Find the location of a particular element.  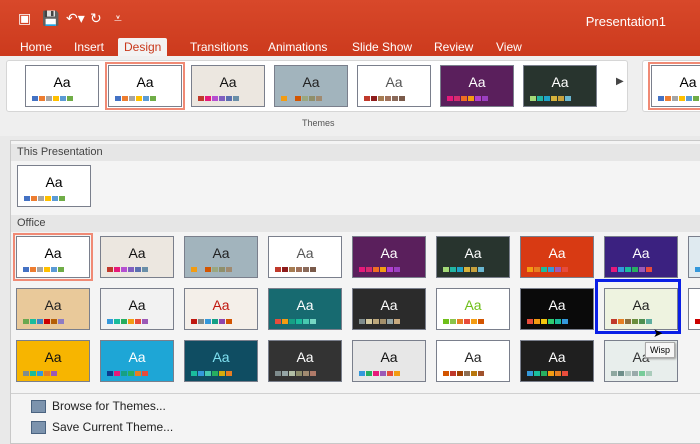

tab-home: Home is located at coordinates (36, 47).